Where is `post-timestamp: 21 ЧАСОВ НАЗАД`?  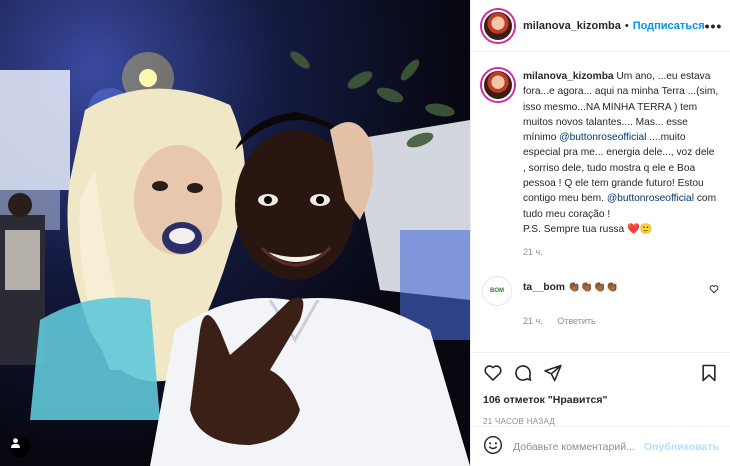 post-timestamp: 21 ЧАСОВ НАЗАД is located at coordinates (601, 421).